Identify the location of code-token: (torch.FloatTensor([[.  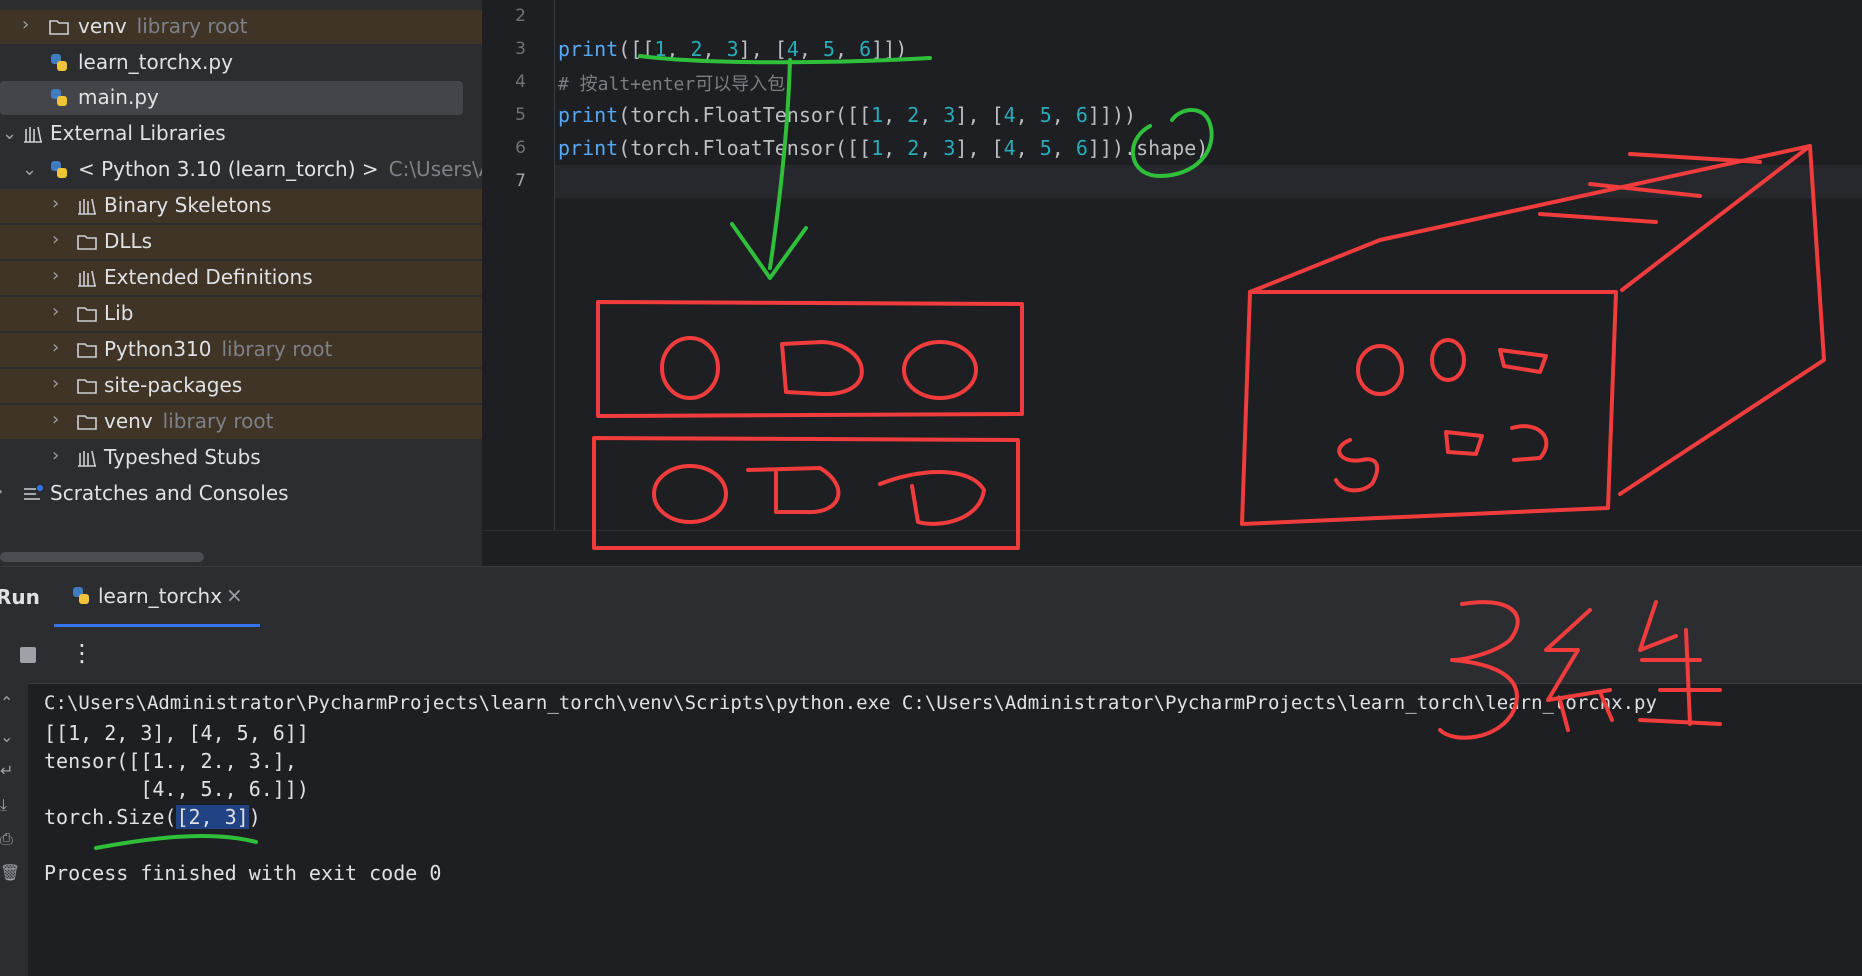
(745, 148).